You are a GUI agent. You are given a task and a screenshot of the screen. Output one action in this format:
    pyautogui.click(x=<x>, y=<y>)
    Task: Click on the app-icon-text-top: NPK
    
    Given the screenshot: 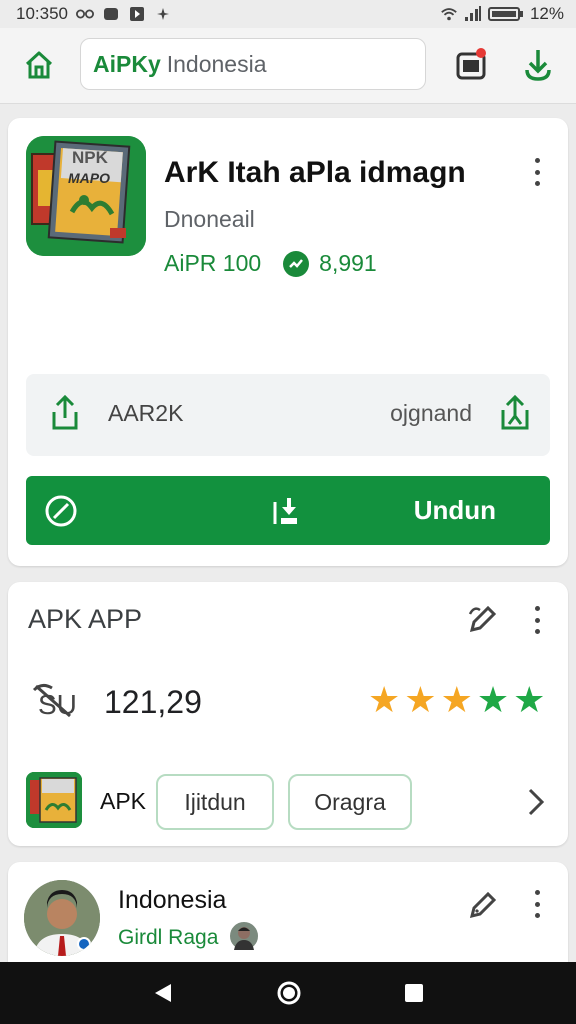 What is the action you would take?
    pyautogui.click(x=90, y=157)
    